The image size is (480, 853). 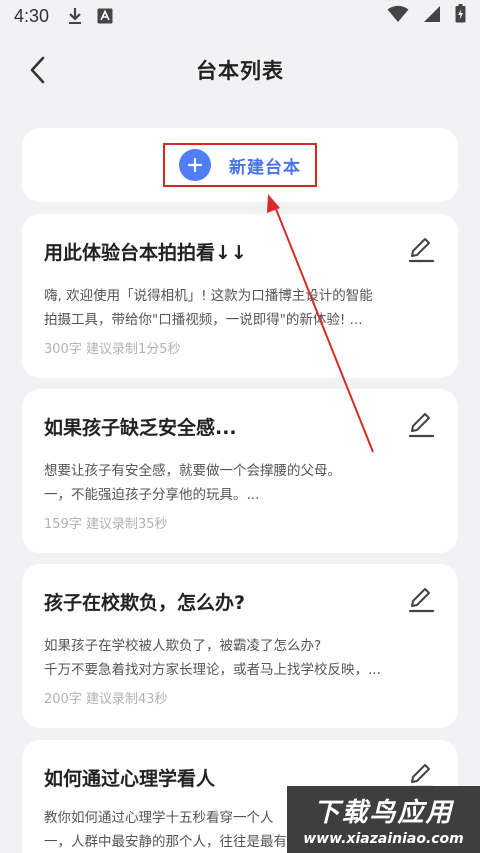 What do you see at coordinates (183, 646) in the screenshot?
I see `script-preview-line: 如果孩子在学校被人欺负了，被霸凌了怎么办?` at bounding box center [183, 646].